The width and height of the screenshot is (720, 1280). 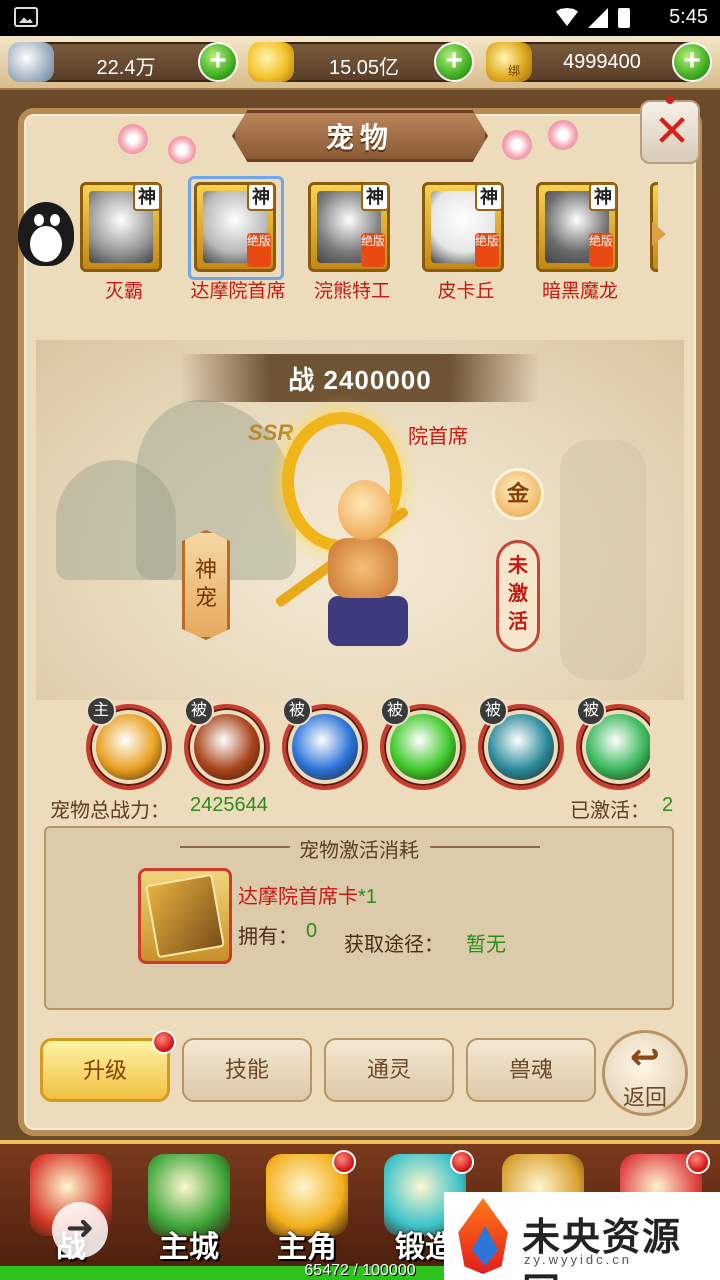 What do you see at coordinates (312, 931) in the screenshot?
I see `own-value: 0` at bounding box center [312, 931].